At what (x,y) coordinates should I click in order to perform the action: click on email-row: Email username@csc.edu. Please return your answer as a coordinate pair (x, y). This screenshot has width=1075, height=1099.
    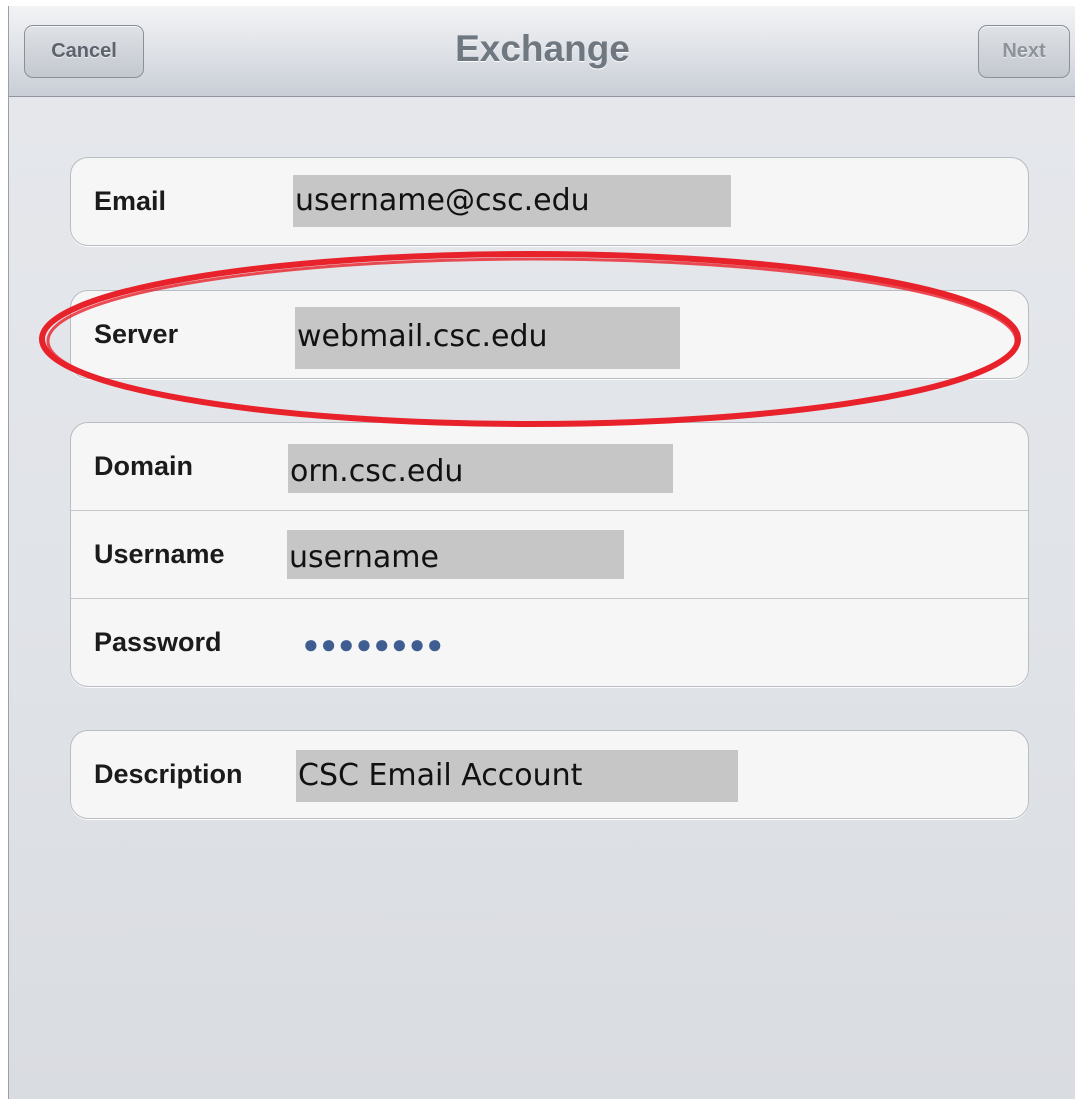
    Looking at the image, I should click on (549, 201).